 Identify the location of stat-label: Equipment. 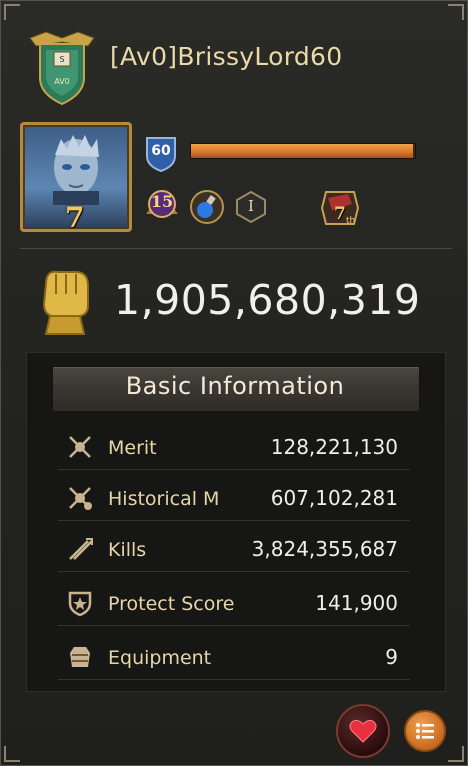
(160, 658).